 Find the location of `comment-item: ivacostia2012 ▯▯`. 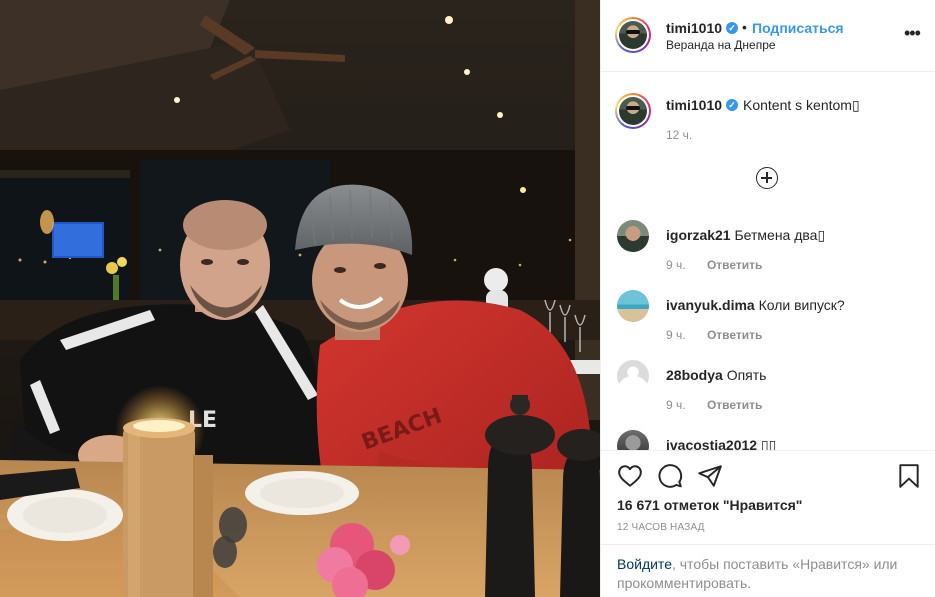

comment-item: ivacostia2012 ▯▯ is located at coordinates (768, 440).